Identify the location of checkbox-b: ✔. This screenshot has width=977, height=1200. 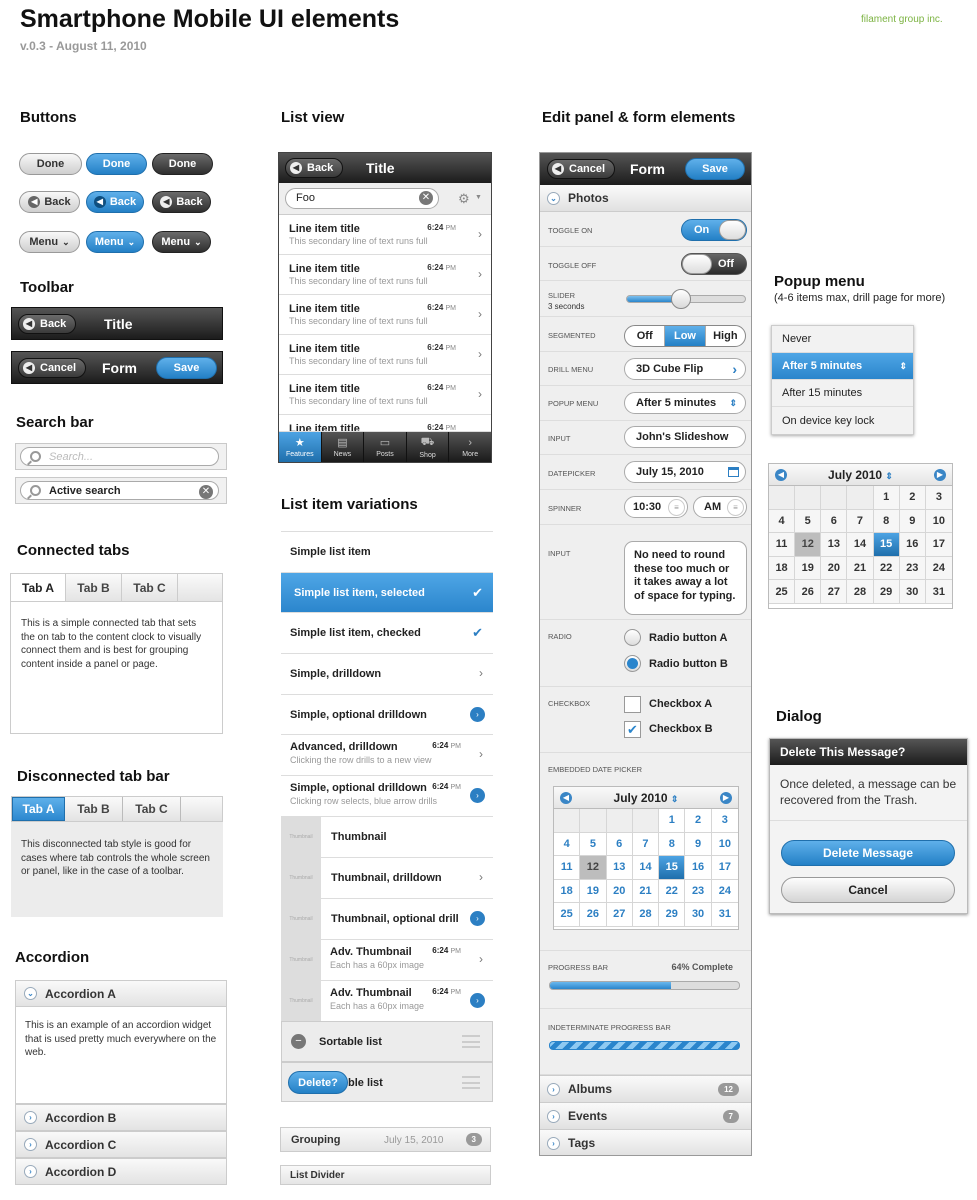
(632, 729).